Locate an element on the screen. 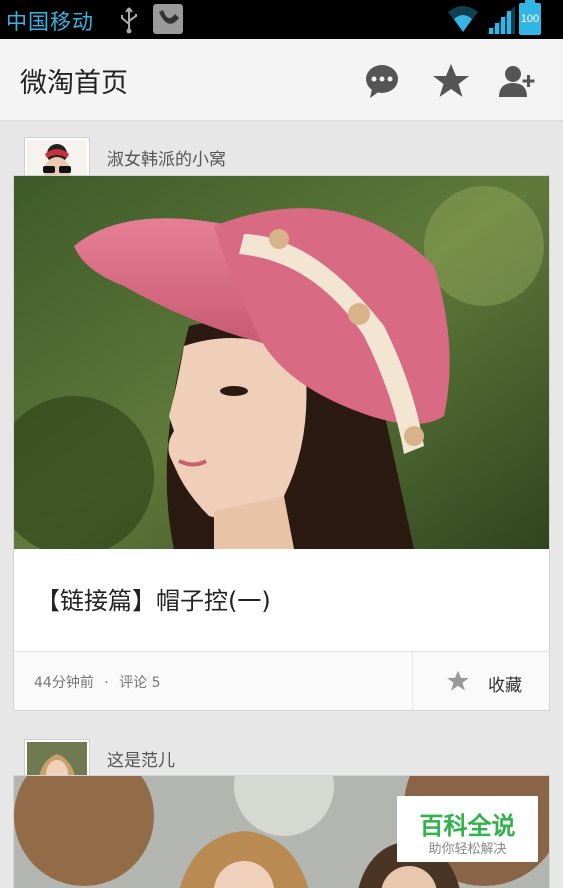  post-footer: 44分钟前 · 评论 5 收藏 is located at coordinates (281, 680).